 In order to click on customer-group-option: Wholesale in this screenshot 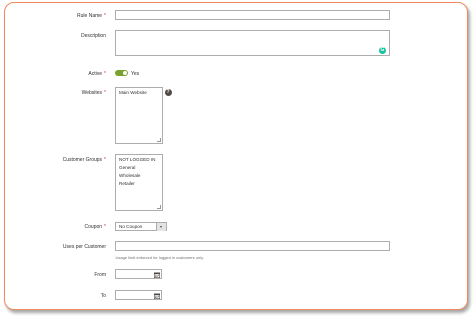, I will do `click(139, 176)`.